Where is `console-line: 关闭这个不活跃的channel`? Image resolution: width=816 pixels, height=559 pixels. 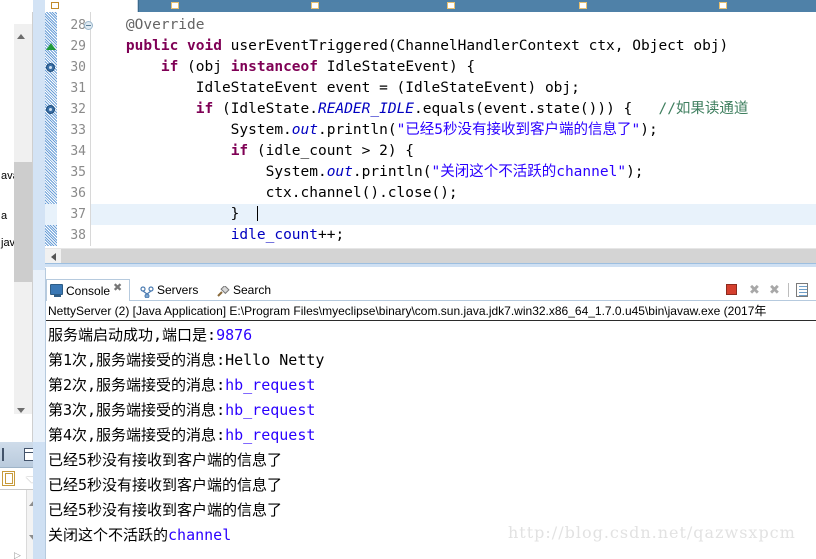
console-line: 关闭这个不活跃的channel is located at coordinates (139, 535).